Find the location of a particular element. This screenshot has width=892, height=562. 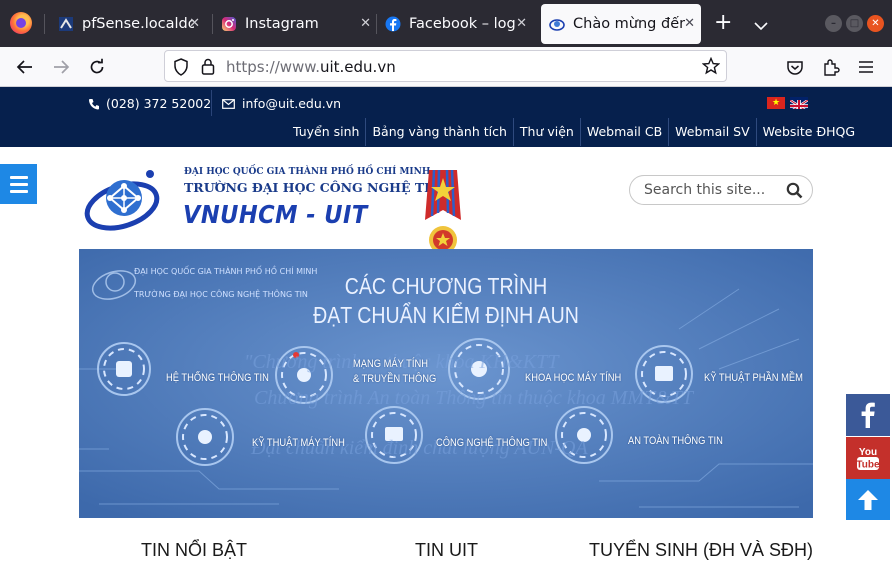

search-icon is located at coordinates (794, 192).